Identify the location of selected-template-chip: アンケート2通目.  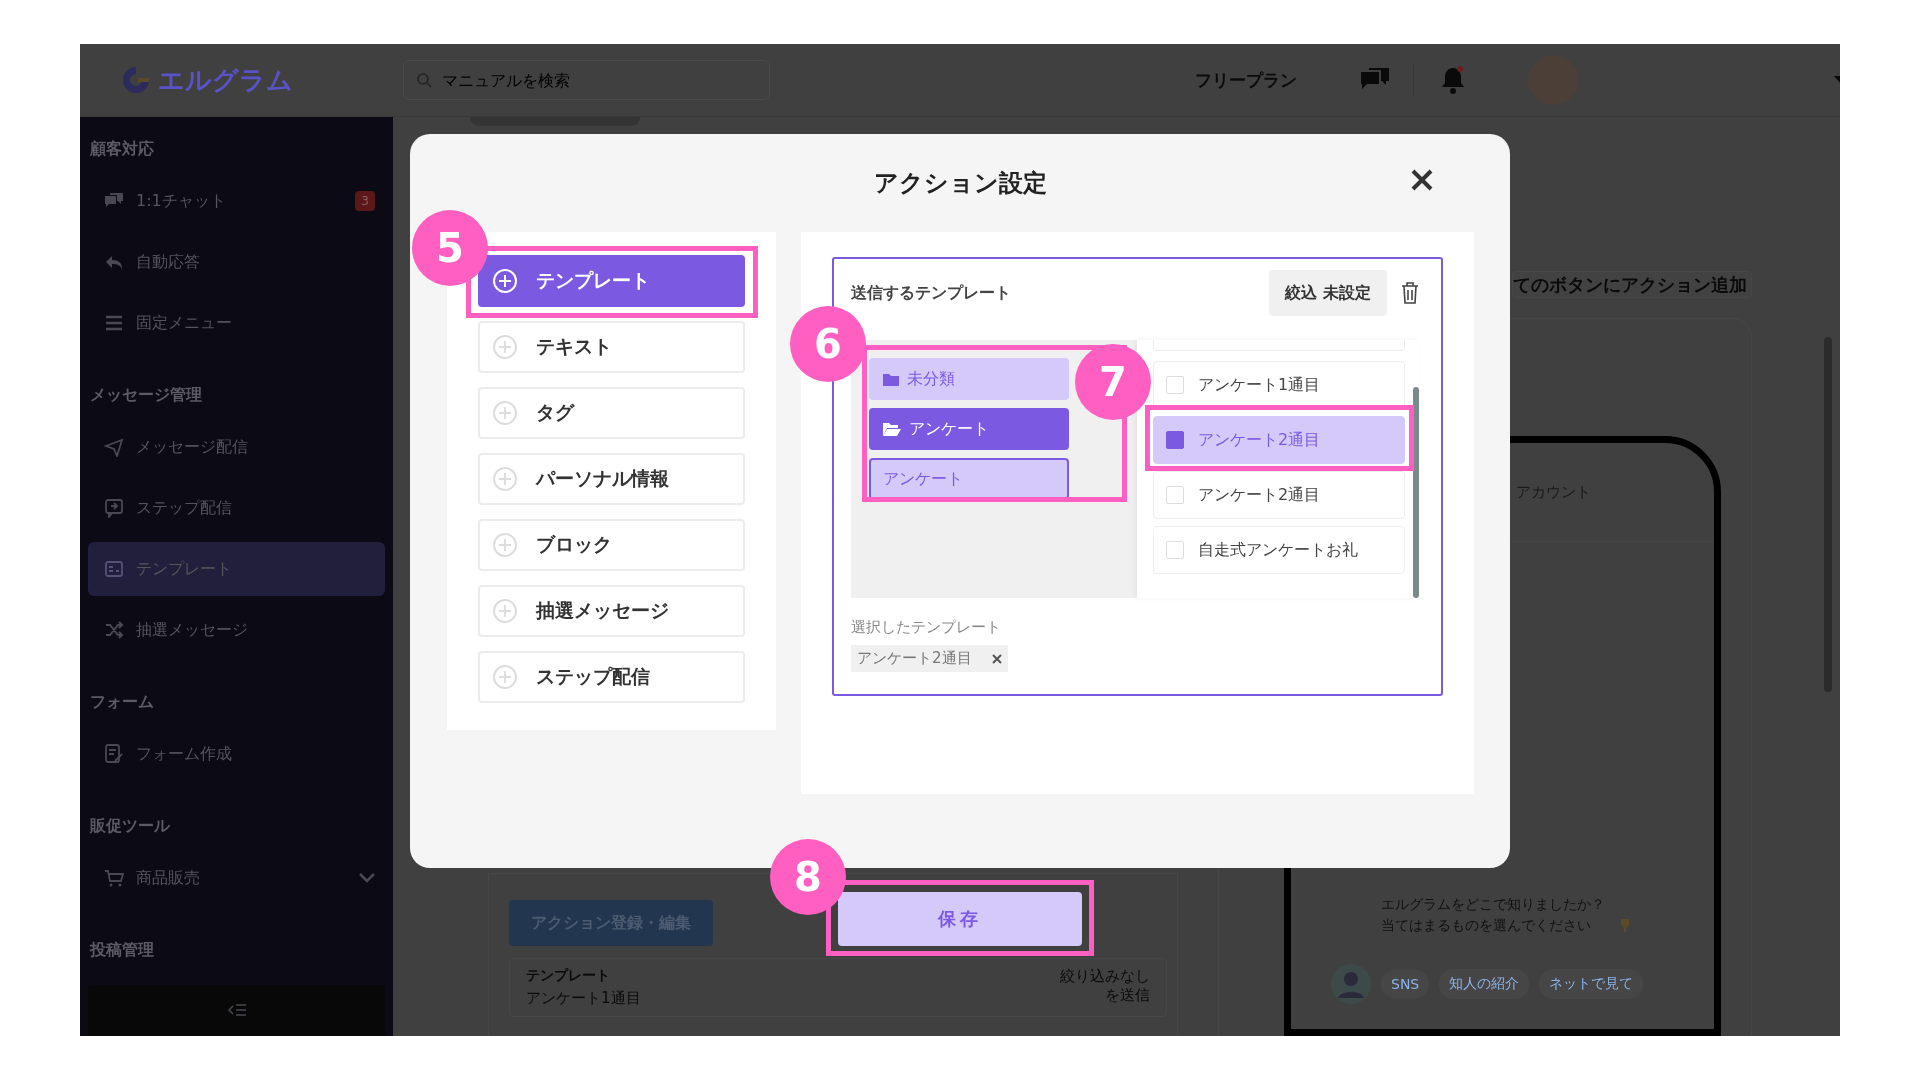
(929, 658).